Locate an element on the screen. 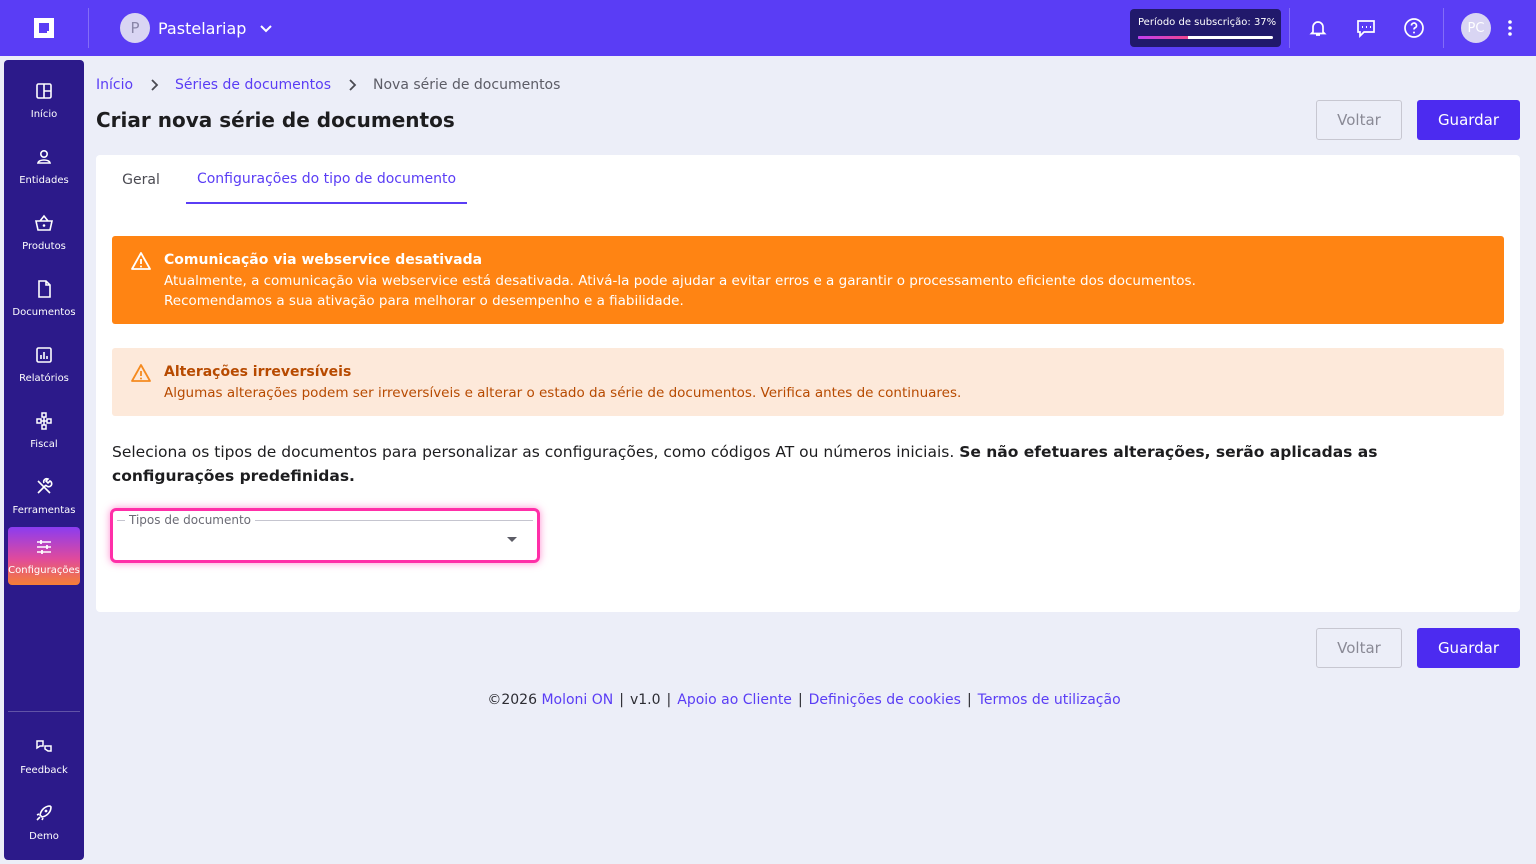  person-icon is located at coordinates (44, 156).